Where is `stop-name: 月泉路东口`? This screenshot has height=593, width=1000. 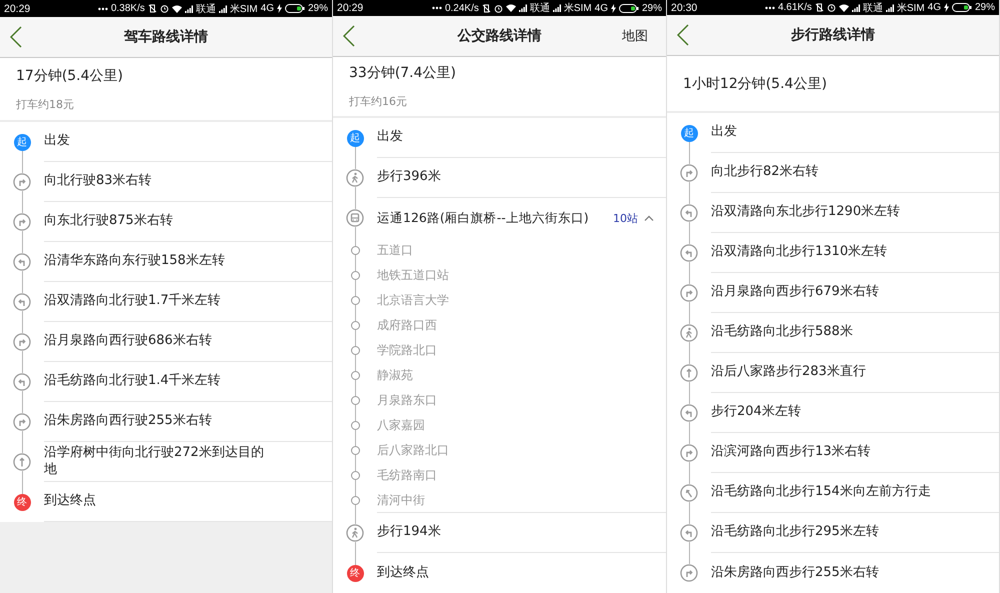 stop-name: 月泉路东口 is located at coordinates (407, 400).